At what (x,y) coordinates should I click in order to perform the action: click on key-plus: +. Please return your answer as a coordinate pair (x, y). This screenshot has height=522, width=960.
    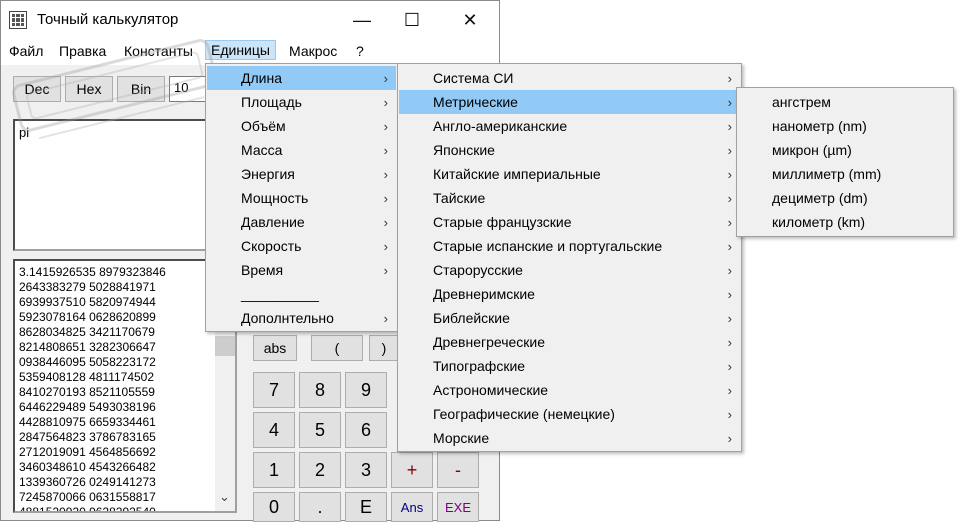
    Looking at the image, I should click on (412, 470).